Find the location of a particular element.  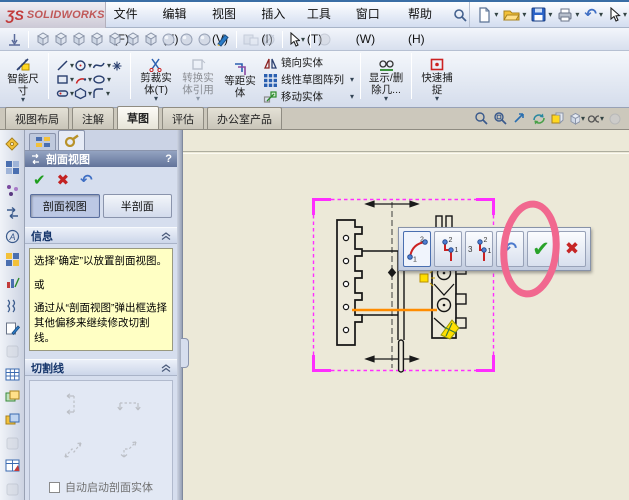

undo-button-panel: ↶ is located at coordinates (86, 180).